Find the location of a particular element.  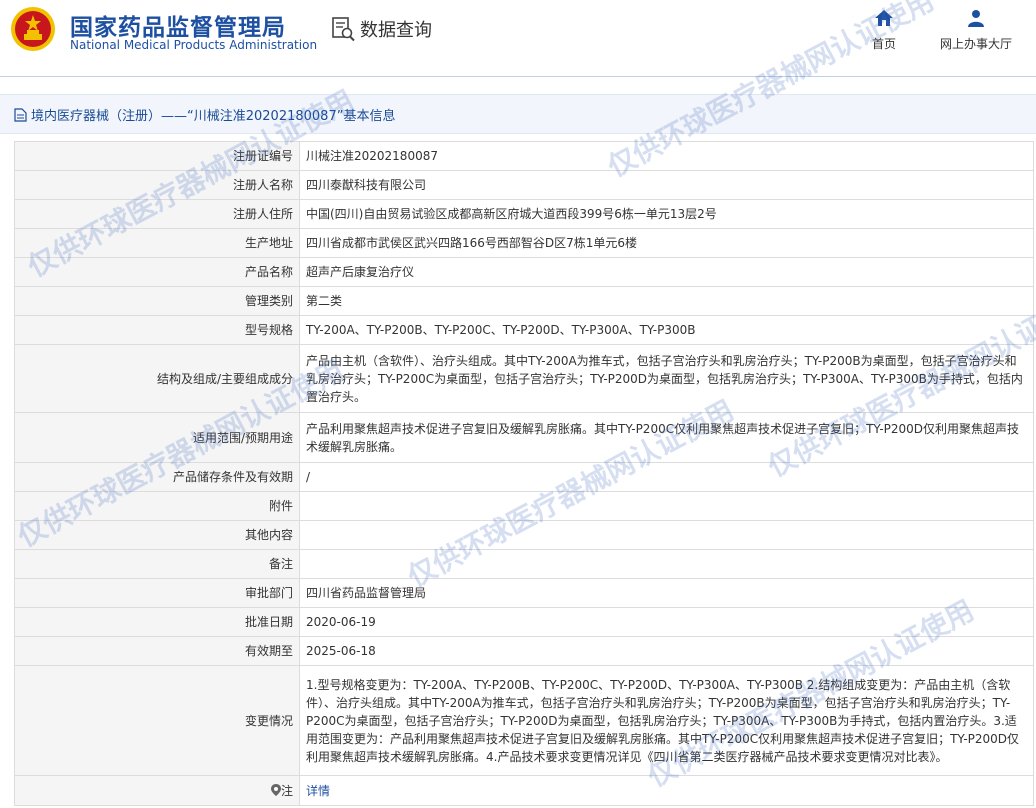

breadcrumb-text: 境内医疗器械（注册）——“川械注准20202180087”基本信息 is located at coordinates (213, 116).